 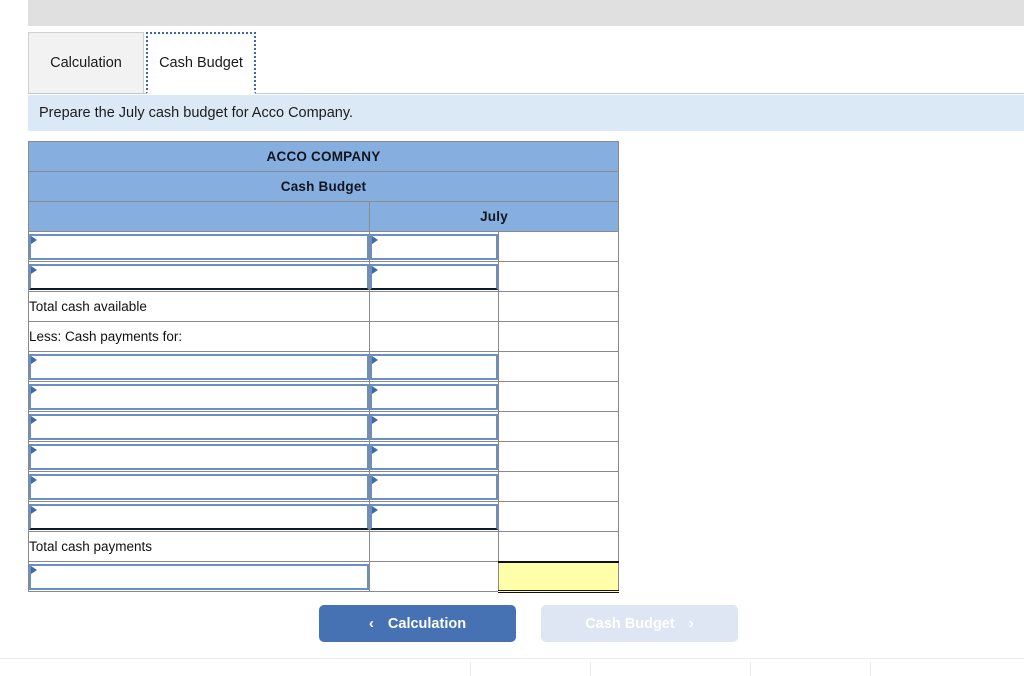 I want to click on next-page-button: Cash Budget ›, so click(x=639, y=623).